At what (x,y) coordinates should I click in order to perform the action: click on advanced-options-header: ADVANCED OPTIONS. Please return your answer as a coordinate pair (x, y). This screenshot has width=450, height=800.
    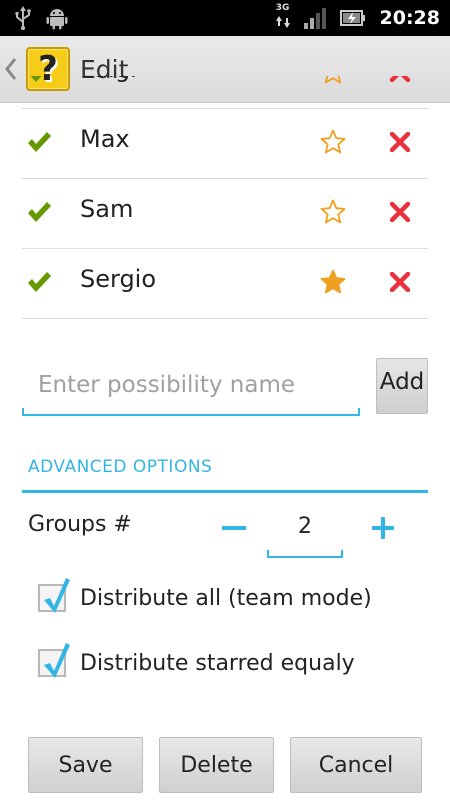
    Looking at the image, I should click on (120, 467).